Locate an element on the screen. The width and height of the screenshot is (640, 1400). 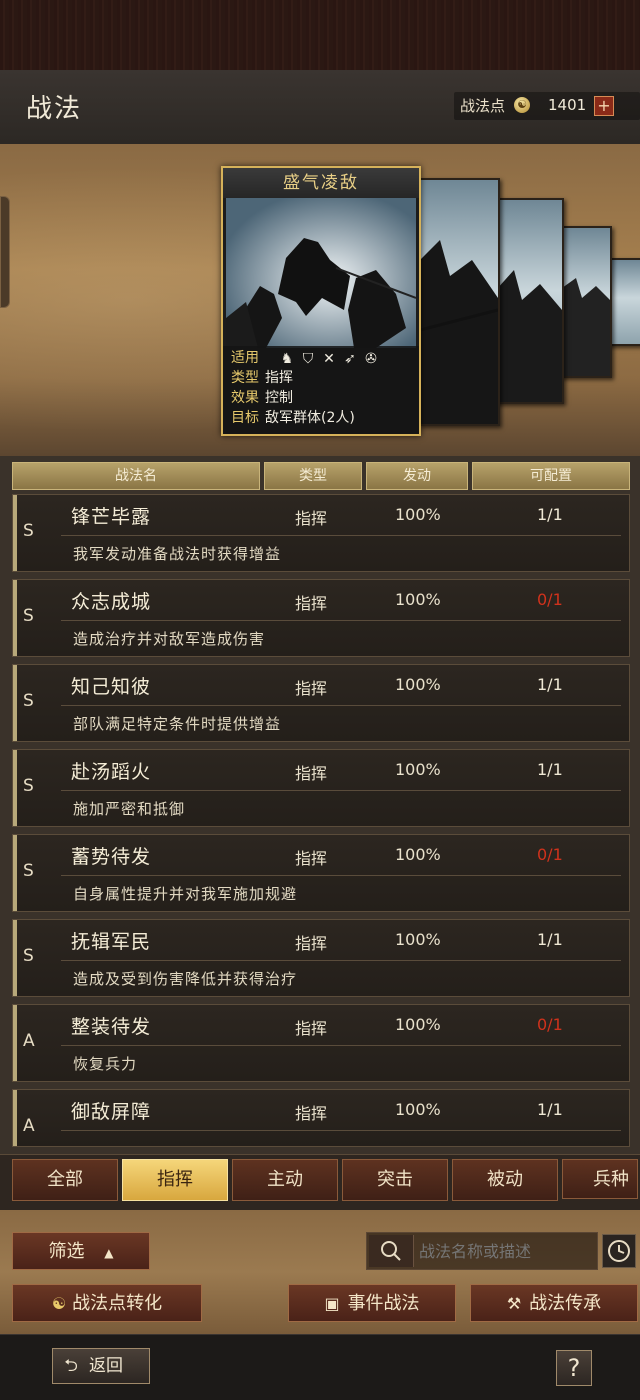
table-row: S 知己知彼 指挥 100% 1/1 部队满足特定条件时提供增益 is located at coordinates (321, 703).